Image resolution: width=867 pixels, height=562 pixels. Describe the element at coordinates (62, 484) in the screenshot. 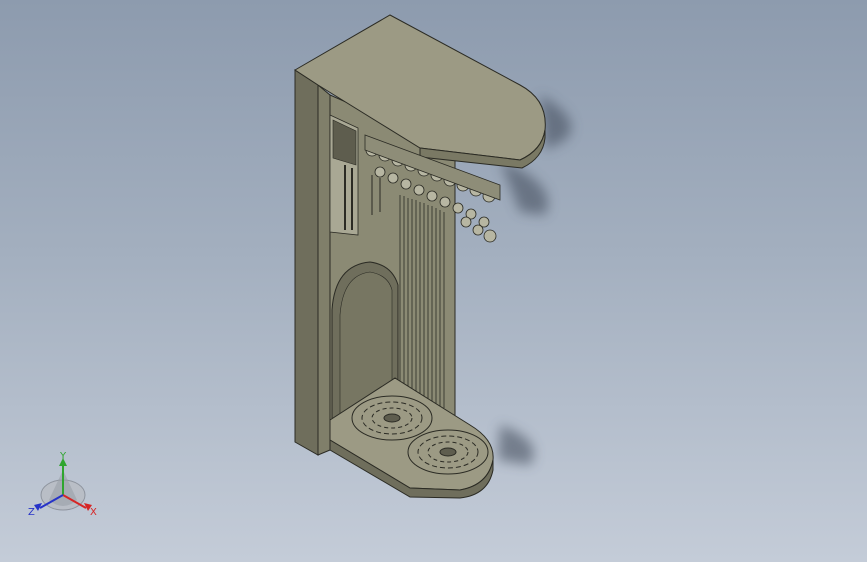

I see `axis-triad: Y X Z` at that location.